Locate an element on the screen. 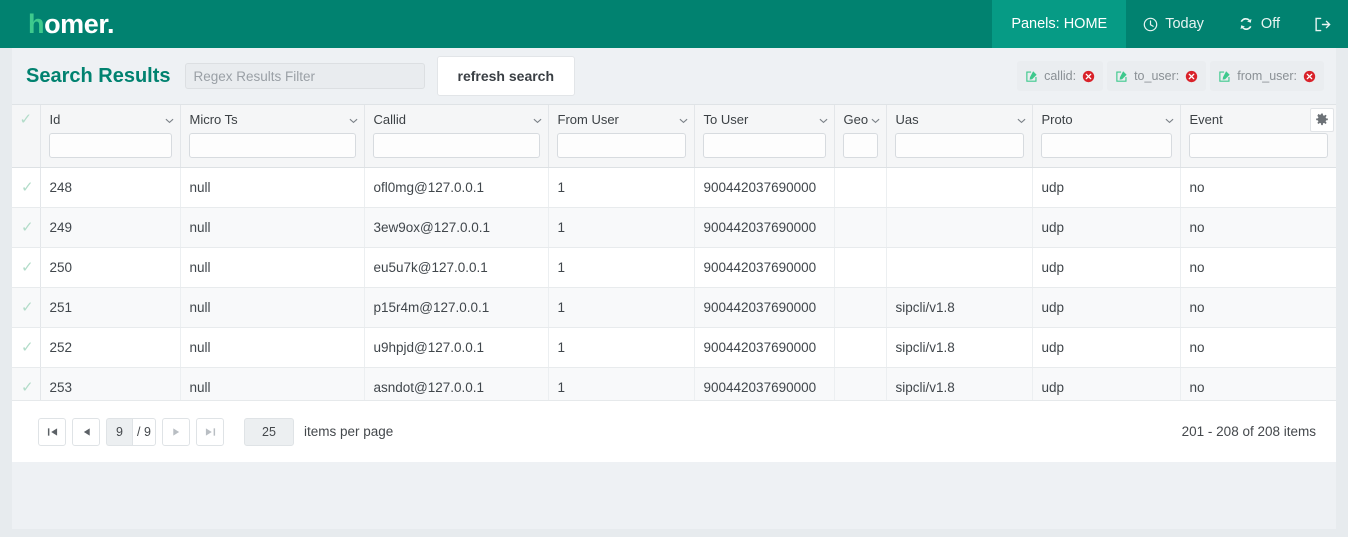 This screenshot has width=1348, height=537. column-filter-input-id is located at coordinates (110, 145).